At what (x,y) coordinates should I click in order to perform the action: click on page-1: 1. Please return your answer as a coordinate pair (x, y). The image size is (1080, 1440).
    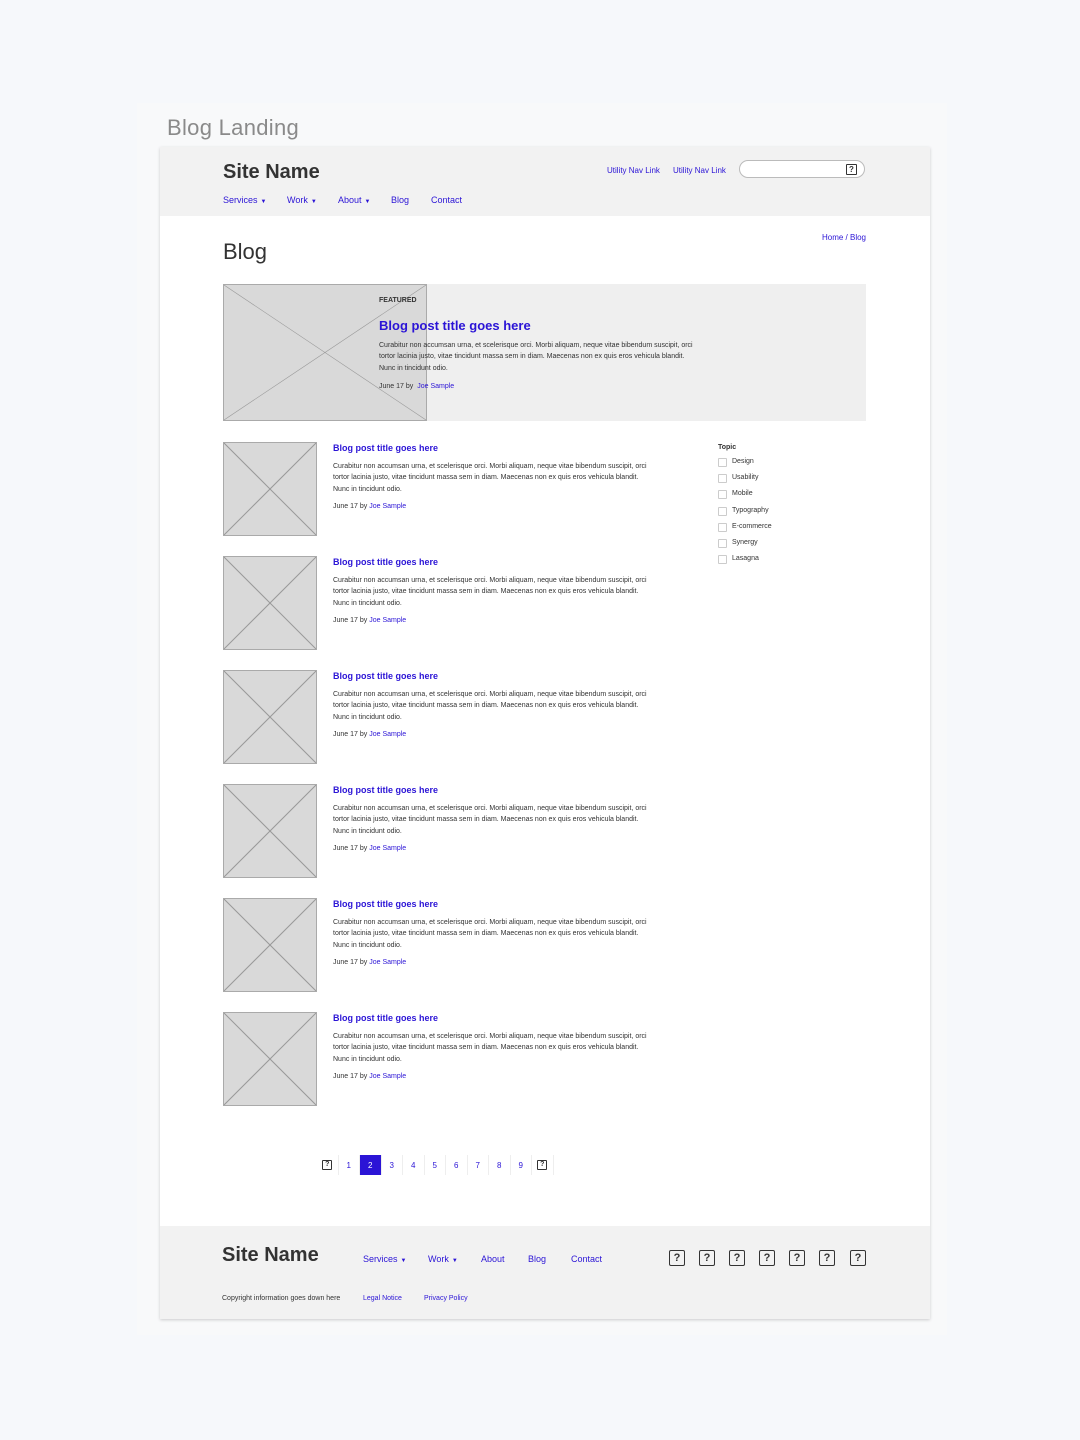
    Looking at the image, I should click on (349, 1165).